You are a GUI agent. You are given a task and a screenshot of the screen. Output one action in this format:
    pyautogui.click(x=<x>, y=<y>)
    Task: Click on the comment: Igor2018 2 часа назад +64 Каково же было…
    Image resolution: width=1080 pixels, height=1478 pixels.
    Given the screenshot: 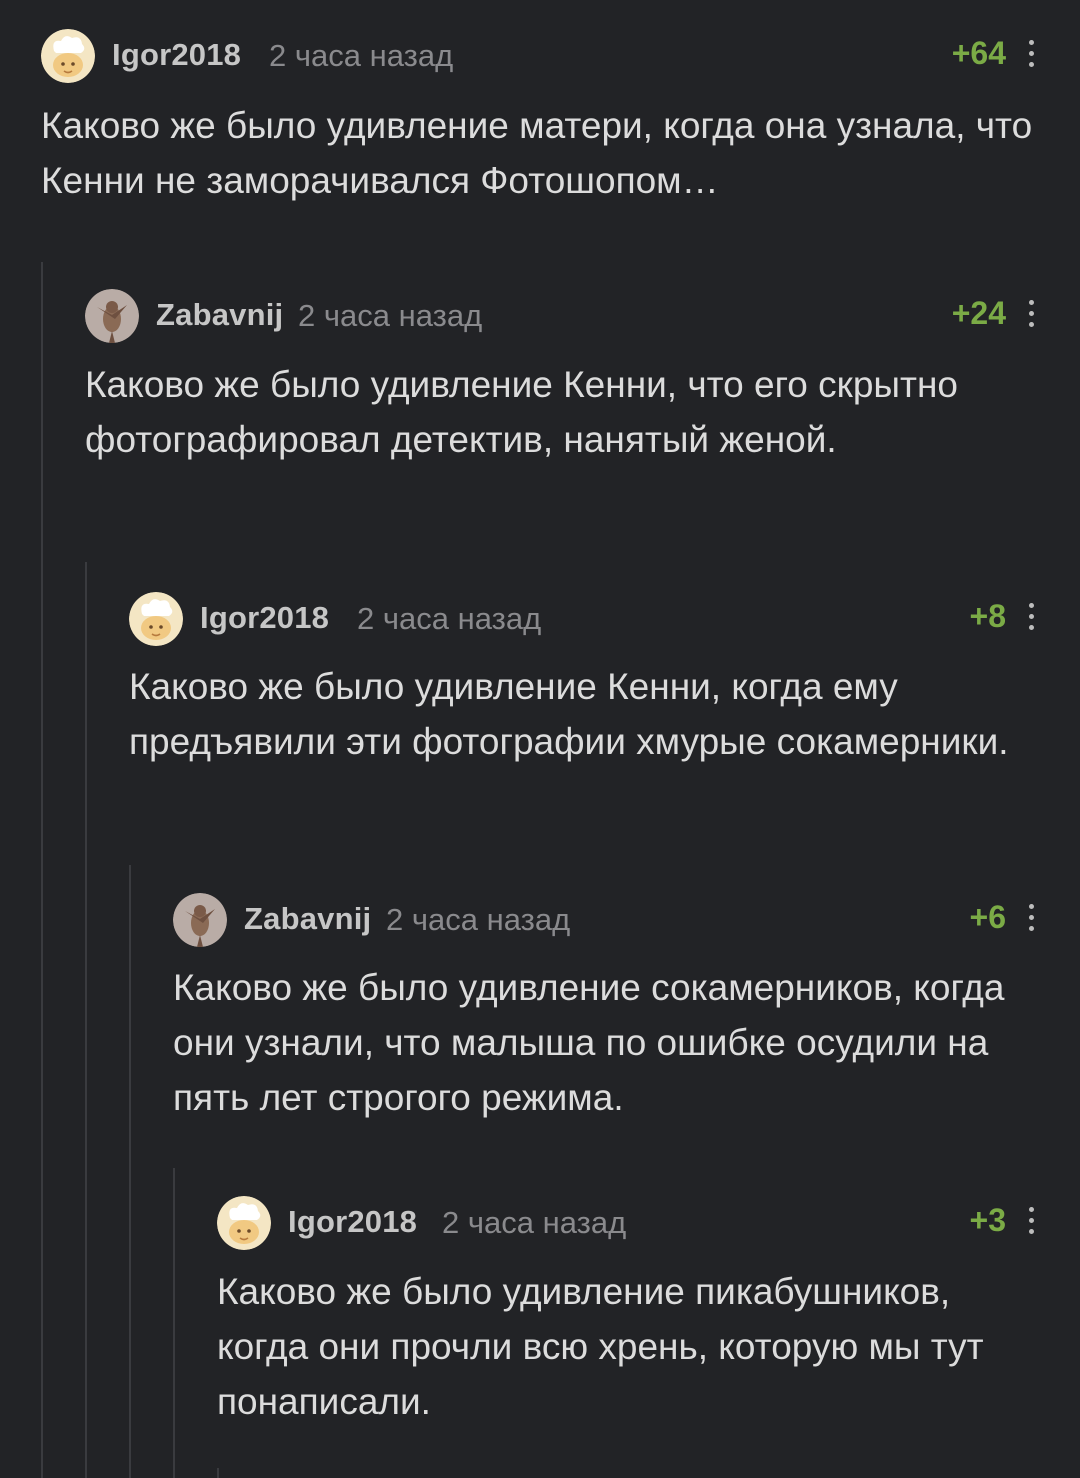 What is the action you would take?
    pyautogui.click(x=538, y=118)
    